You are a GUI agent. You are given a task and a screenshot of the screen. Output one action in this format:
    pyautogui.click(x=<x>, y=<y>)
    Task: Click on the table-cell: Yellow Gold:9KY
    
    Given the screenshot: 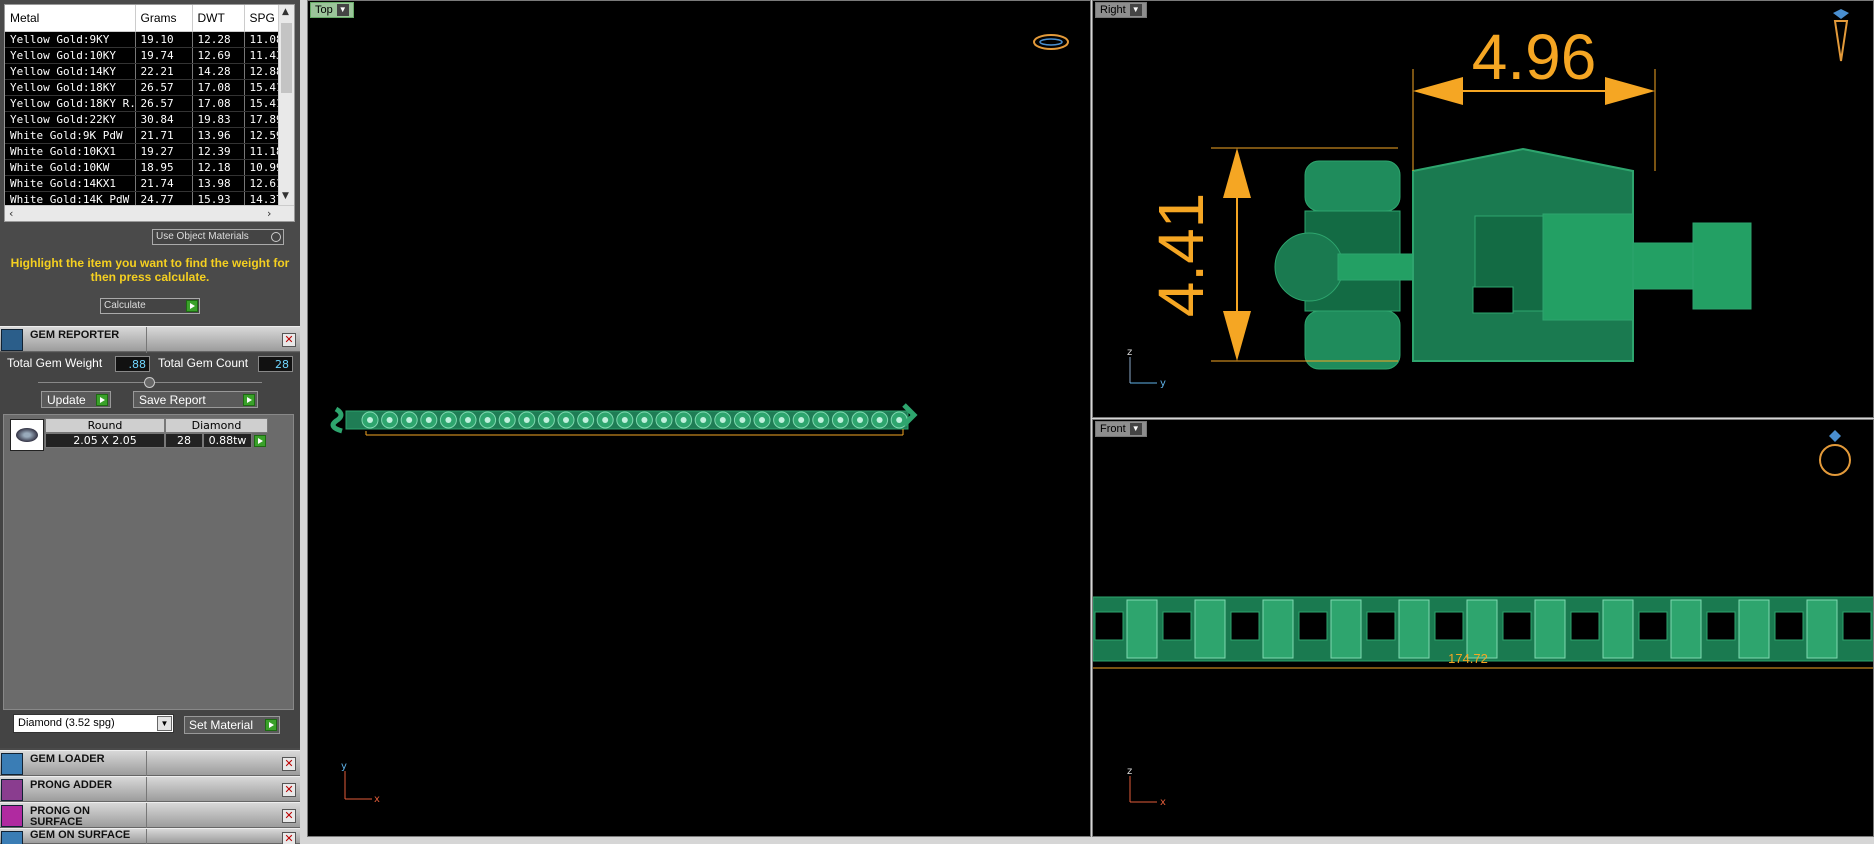 What is the action you would take?
    pyautogui.click(x=70, y=39)
    